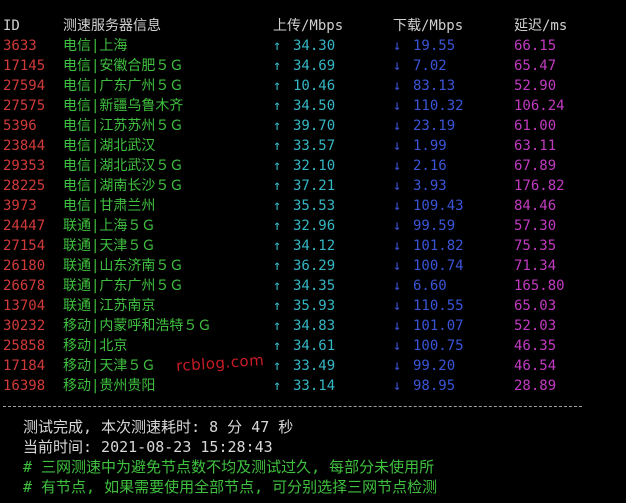 This screenshot has width=626, height=503. Describe the element at coordinates (109, 306) in the screenshot. I see `server-name: 联通|江苏南京` at that location.